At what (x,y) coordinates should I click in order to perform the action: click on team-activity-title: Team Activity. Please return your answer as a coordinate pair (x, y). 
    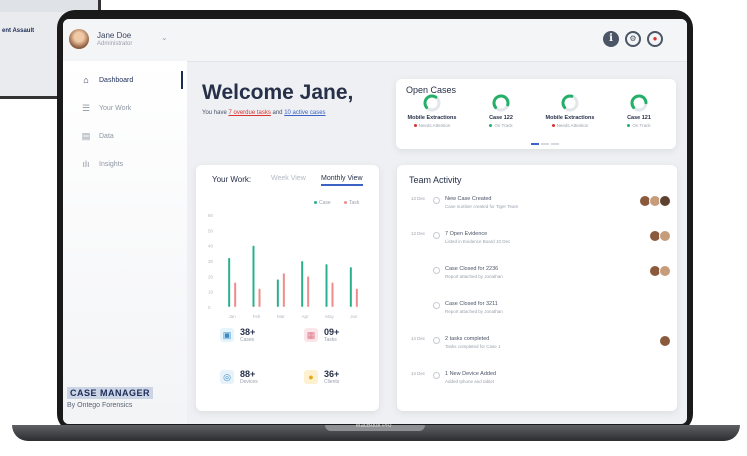
    Looking at the image, I should click on (435, 180).